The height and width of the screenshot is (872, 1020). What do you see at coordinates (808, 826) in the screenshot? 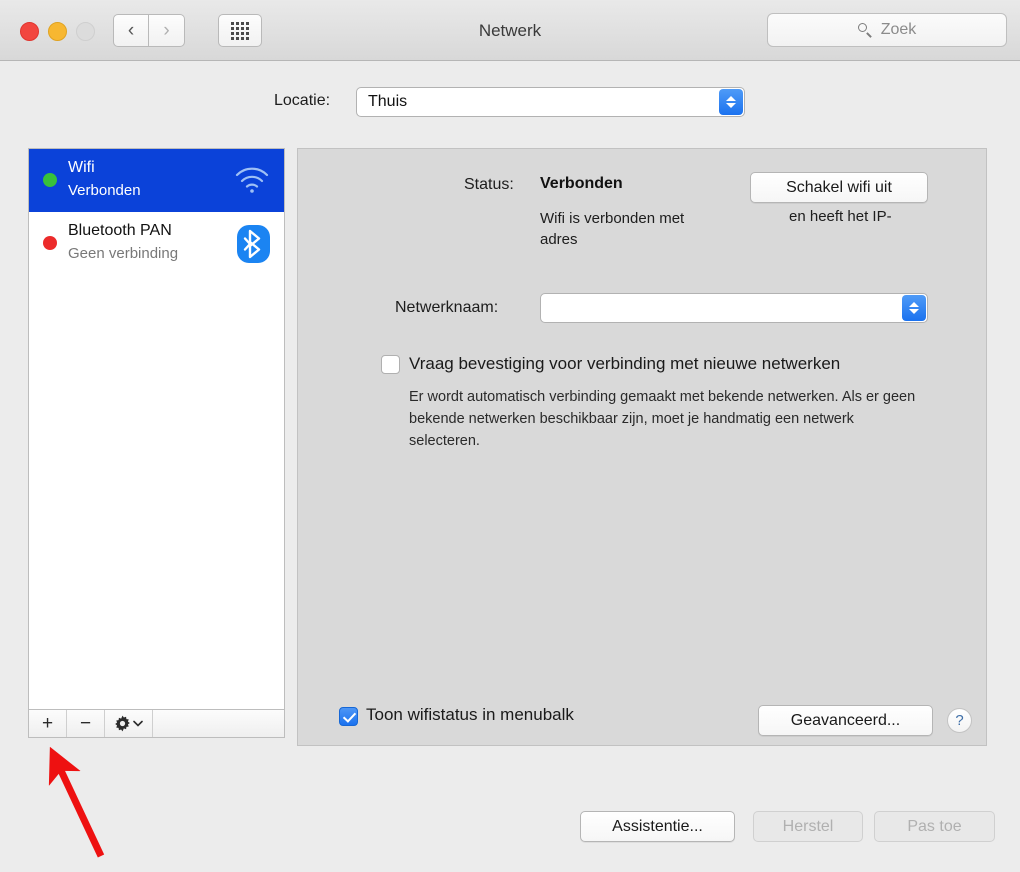
I see `revert-button: Herstel` at bounding box center [808, 826].